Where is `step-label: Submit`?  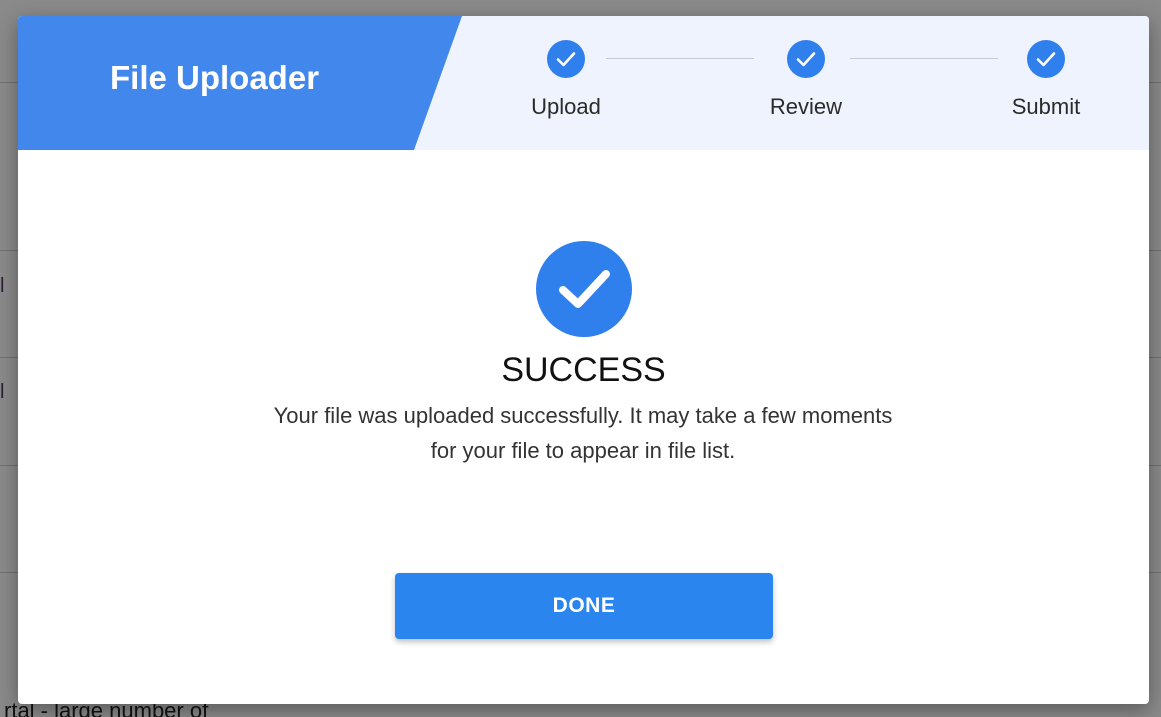 step-label: Submit is located at coordinates (1046, 106).